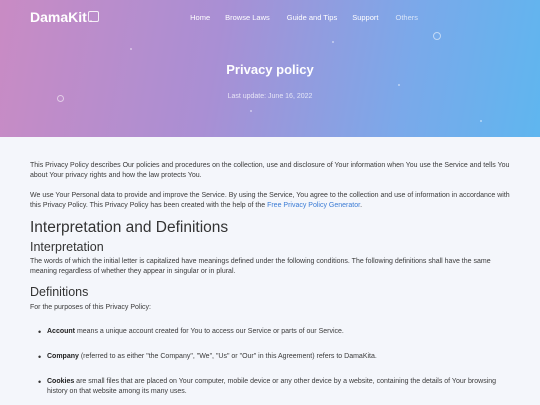 The image size is (540, 405). What do you see at coordinates (129, 227) in the screenshot?
I see `section-heading: Interpretation and Definitions` at bounding box center [129, 227].